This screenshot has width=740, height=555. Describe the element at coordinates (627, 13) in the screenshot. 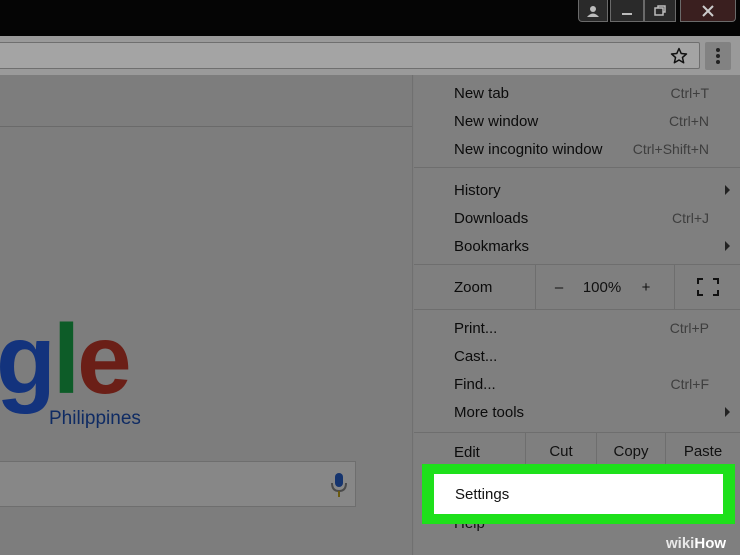

I see `minimize-icon` at that location.